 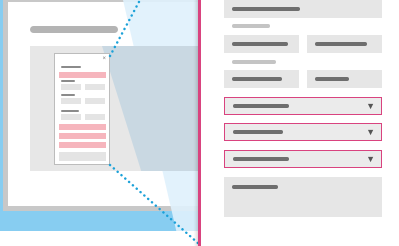 What do you see at coordinates (82, 109) in the screenshot?
I see `mini-form-panel: ×` at bounding box center [82, 109].